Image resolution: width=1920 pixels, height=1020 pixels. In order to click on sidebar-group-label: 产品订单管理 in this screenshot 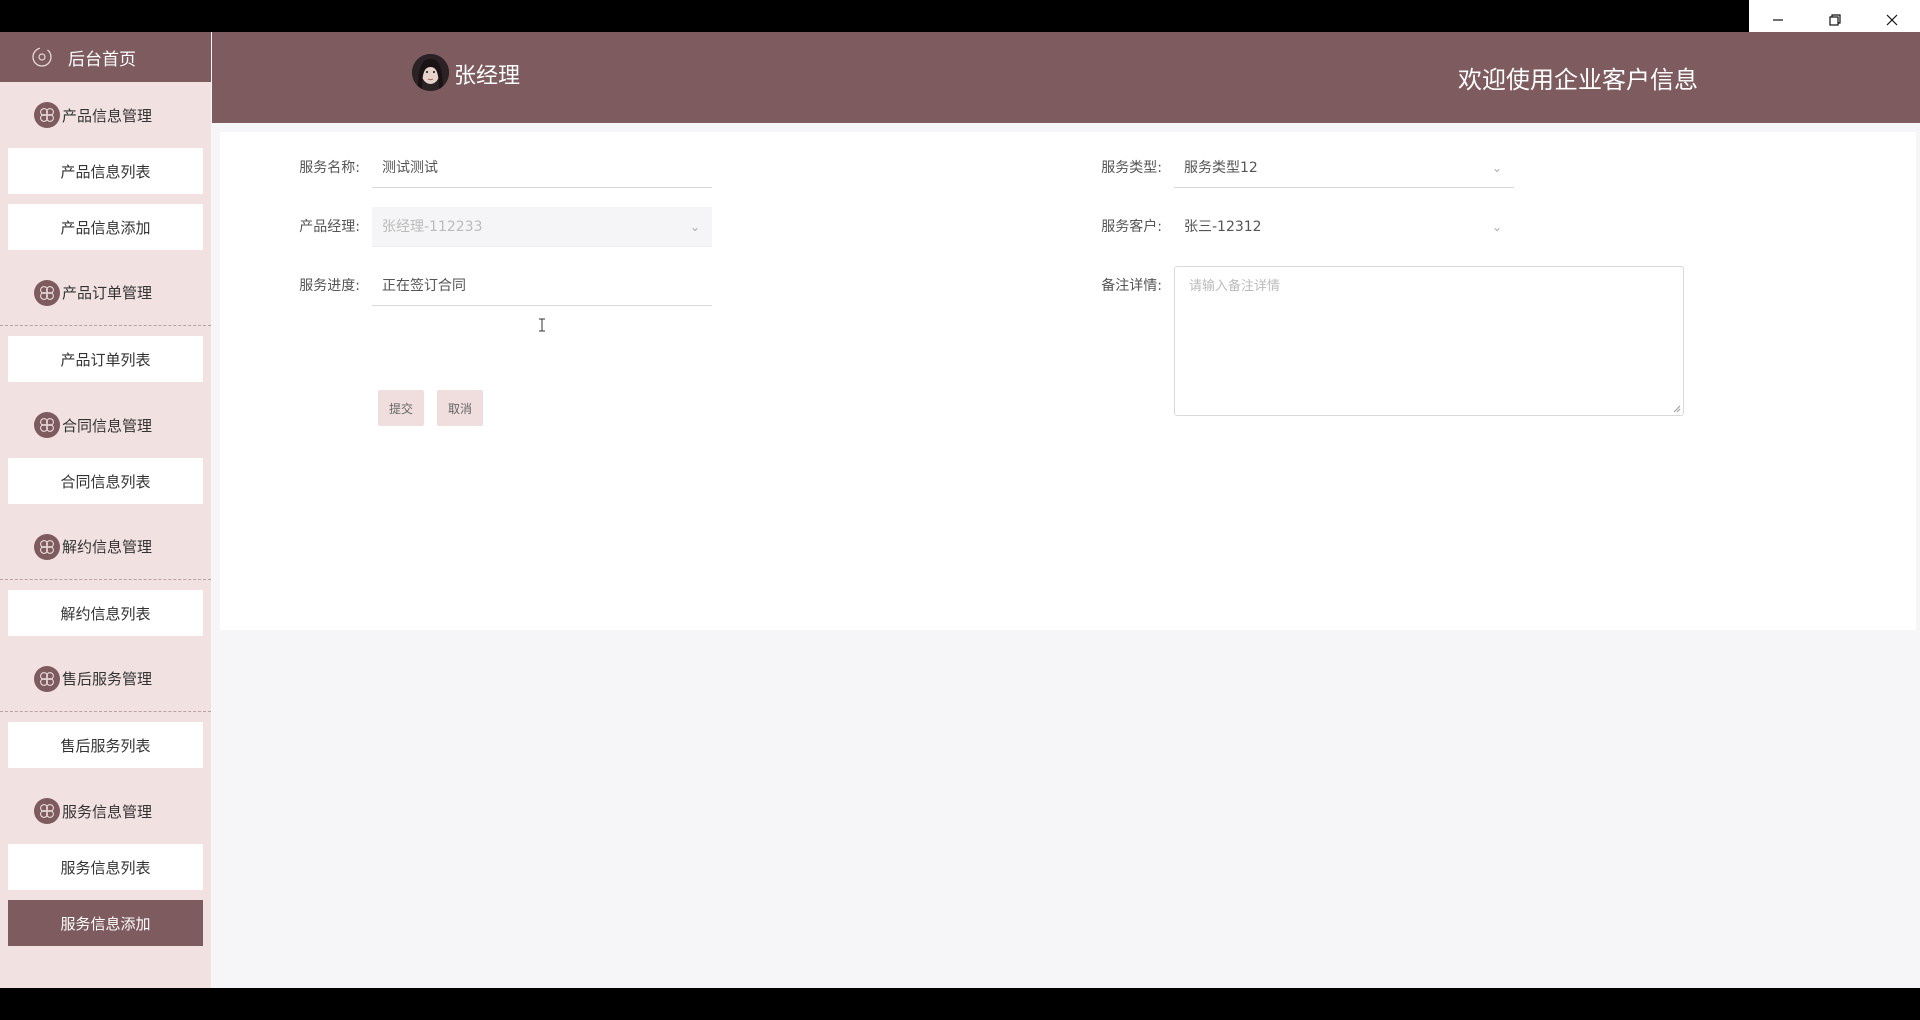, I will do `click(107, 293)`.